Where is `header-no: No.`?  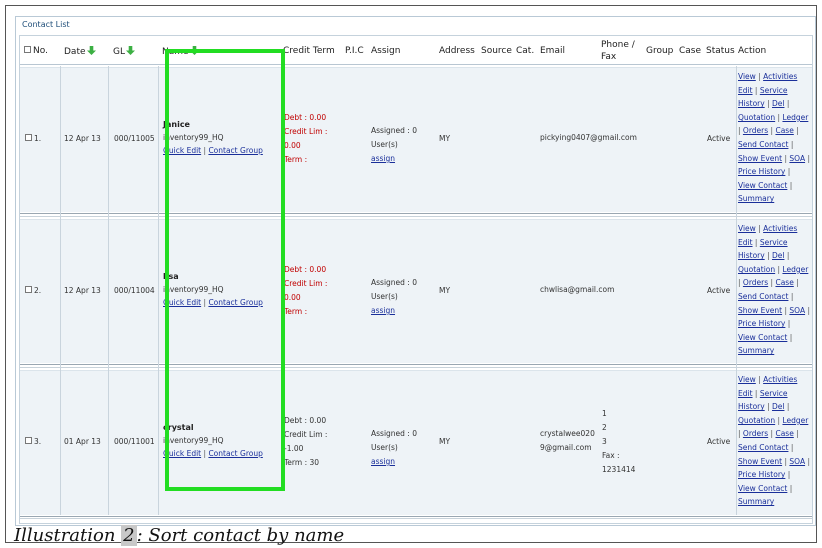 header-no: No. is located at coordinates (36, 51).